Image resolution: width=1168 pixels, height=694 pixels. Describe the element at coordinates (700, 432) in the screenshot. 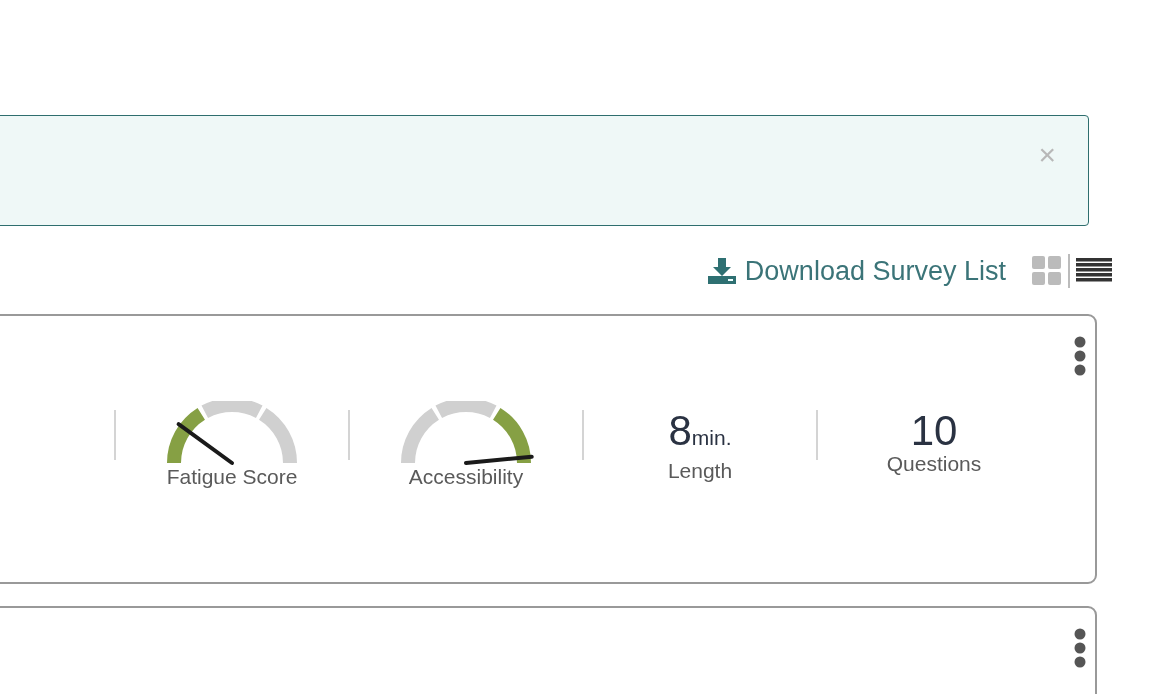

I see `stat-value: 8min.` at that location.